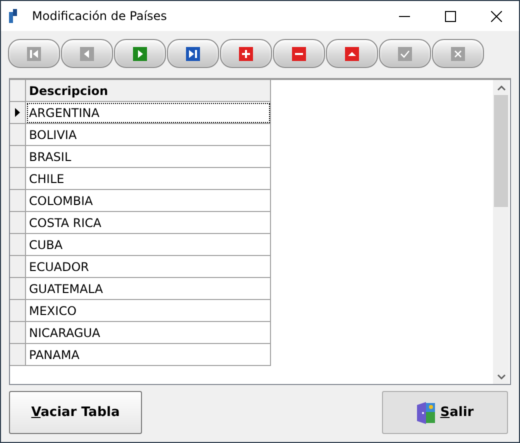 The height and width of the screenshot is (443, 520). I want to click on column-header: Descripcion, so click(148, 91).